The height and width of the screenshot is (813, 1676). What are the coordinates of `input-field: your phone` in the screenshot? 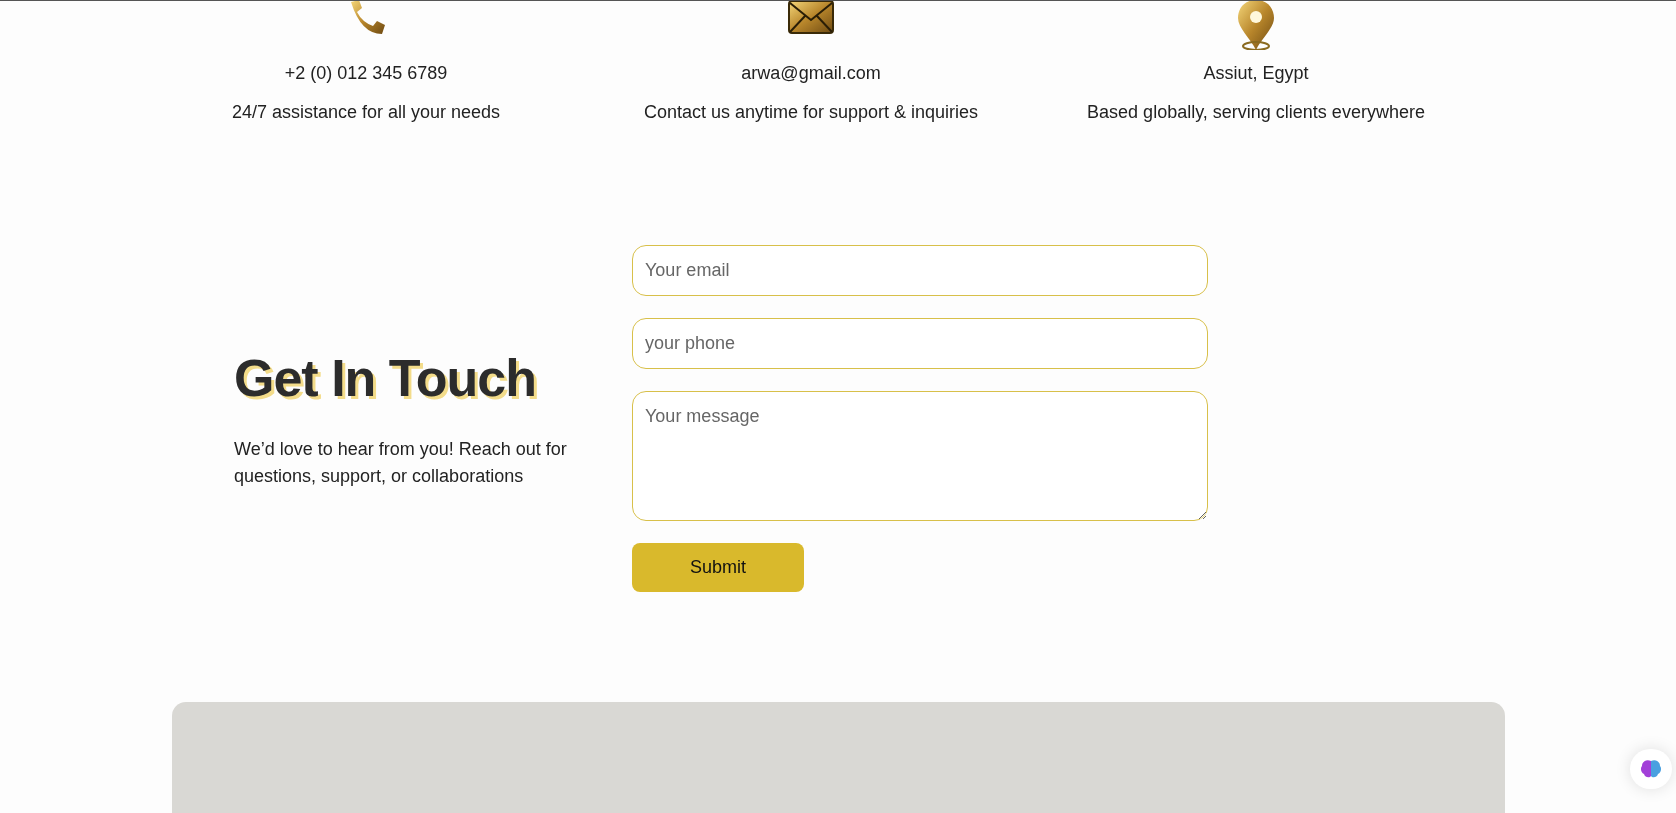 It's located at (920, 343).